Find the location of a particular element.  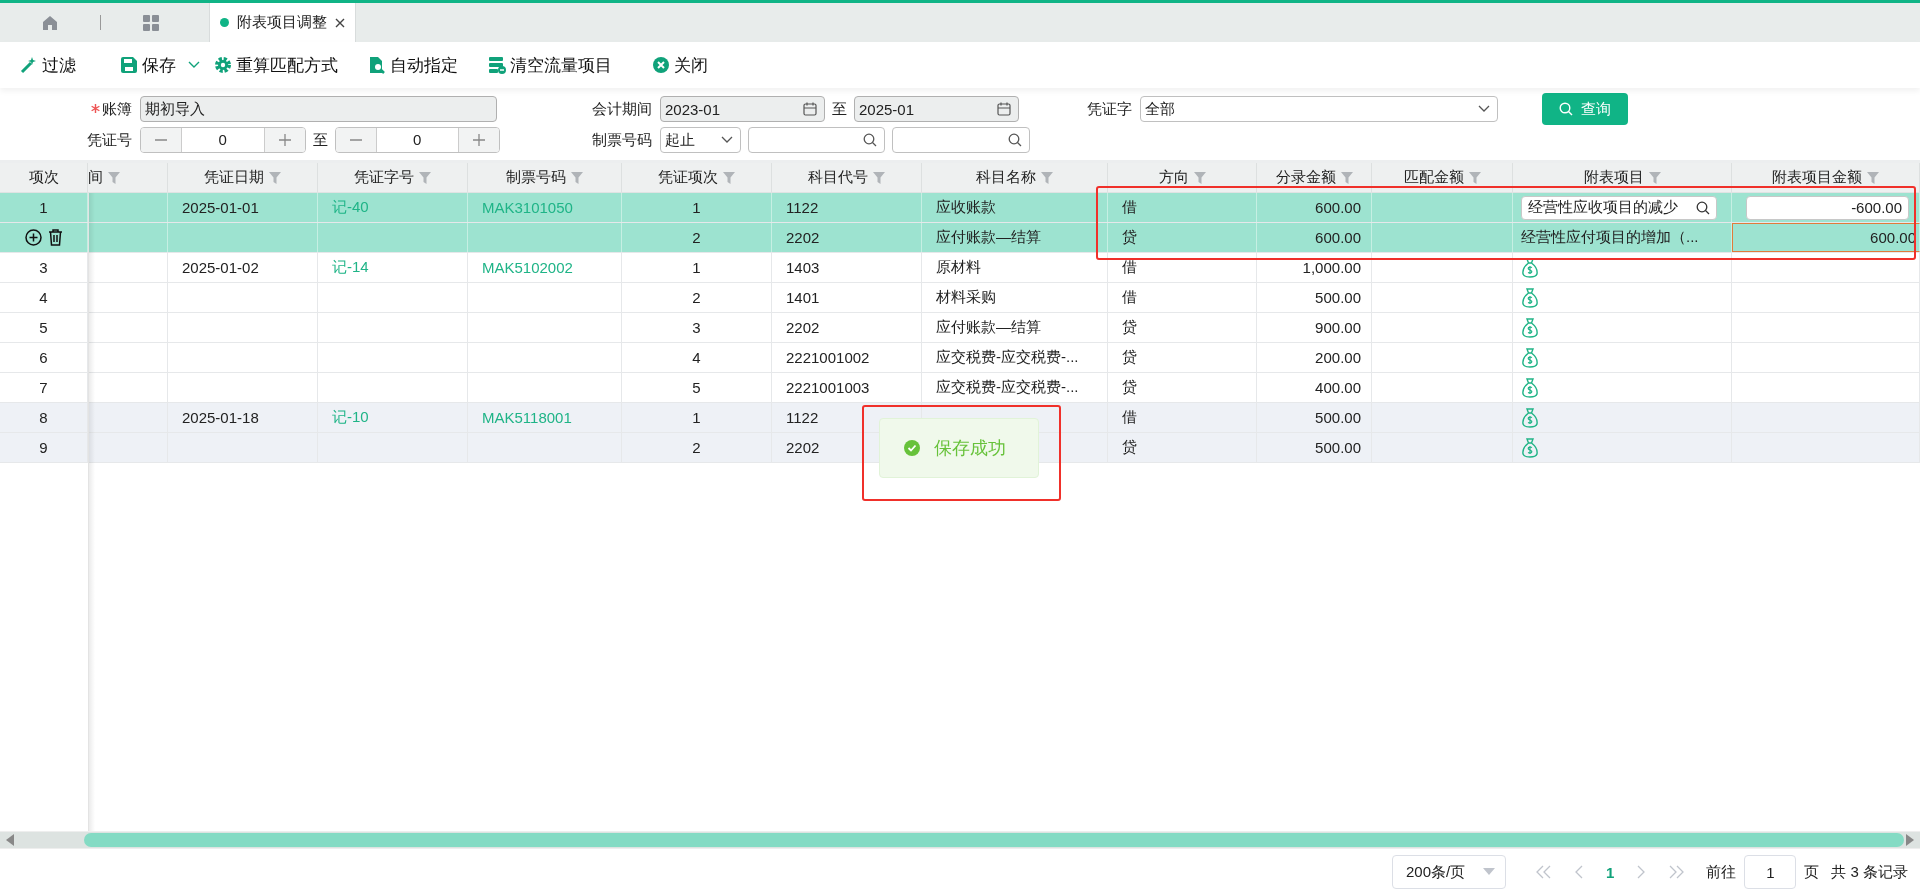

table-row: 4 2 1401 材料采购 借 500.00 is located at coordinates (960, 298).